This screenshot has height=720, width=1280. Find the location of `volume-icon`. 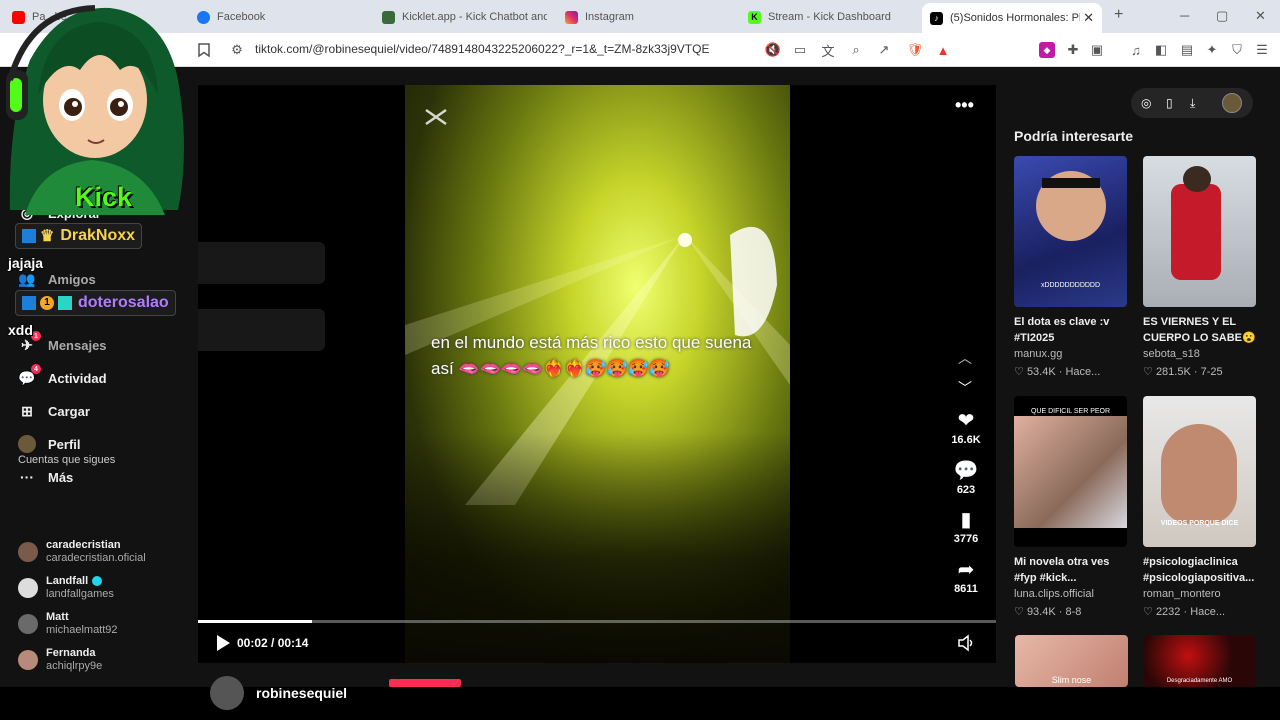

volume-icon is located at coordinates (966, 643).